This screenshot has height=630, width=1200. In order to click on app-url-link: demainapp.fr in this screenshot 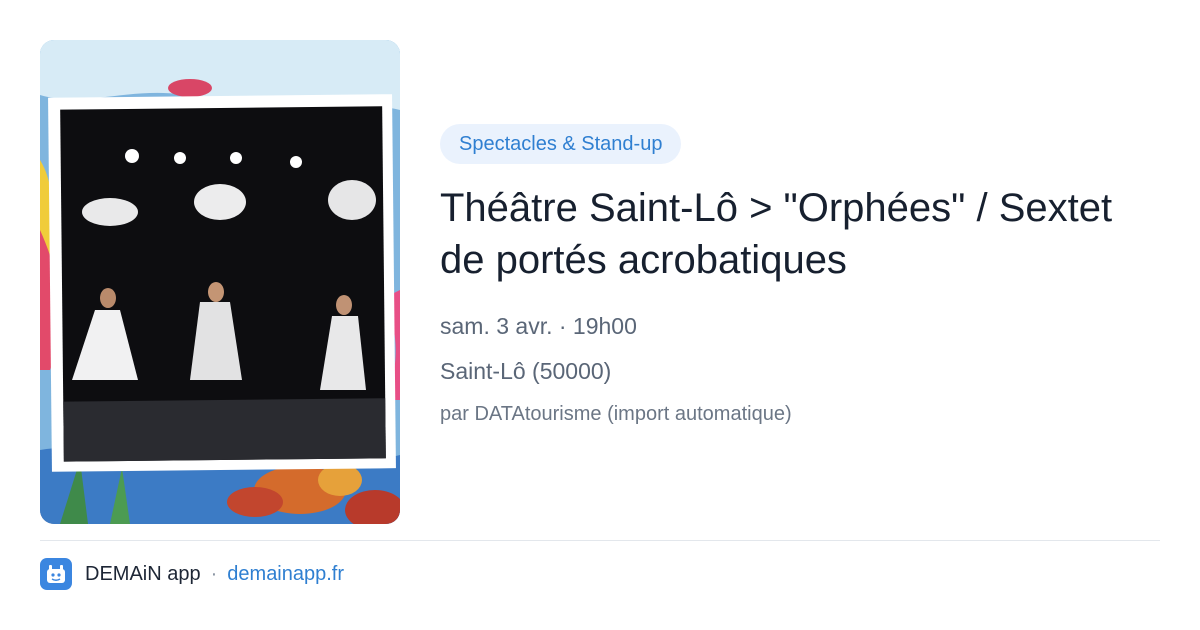, I will do `click(285, 574)`.